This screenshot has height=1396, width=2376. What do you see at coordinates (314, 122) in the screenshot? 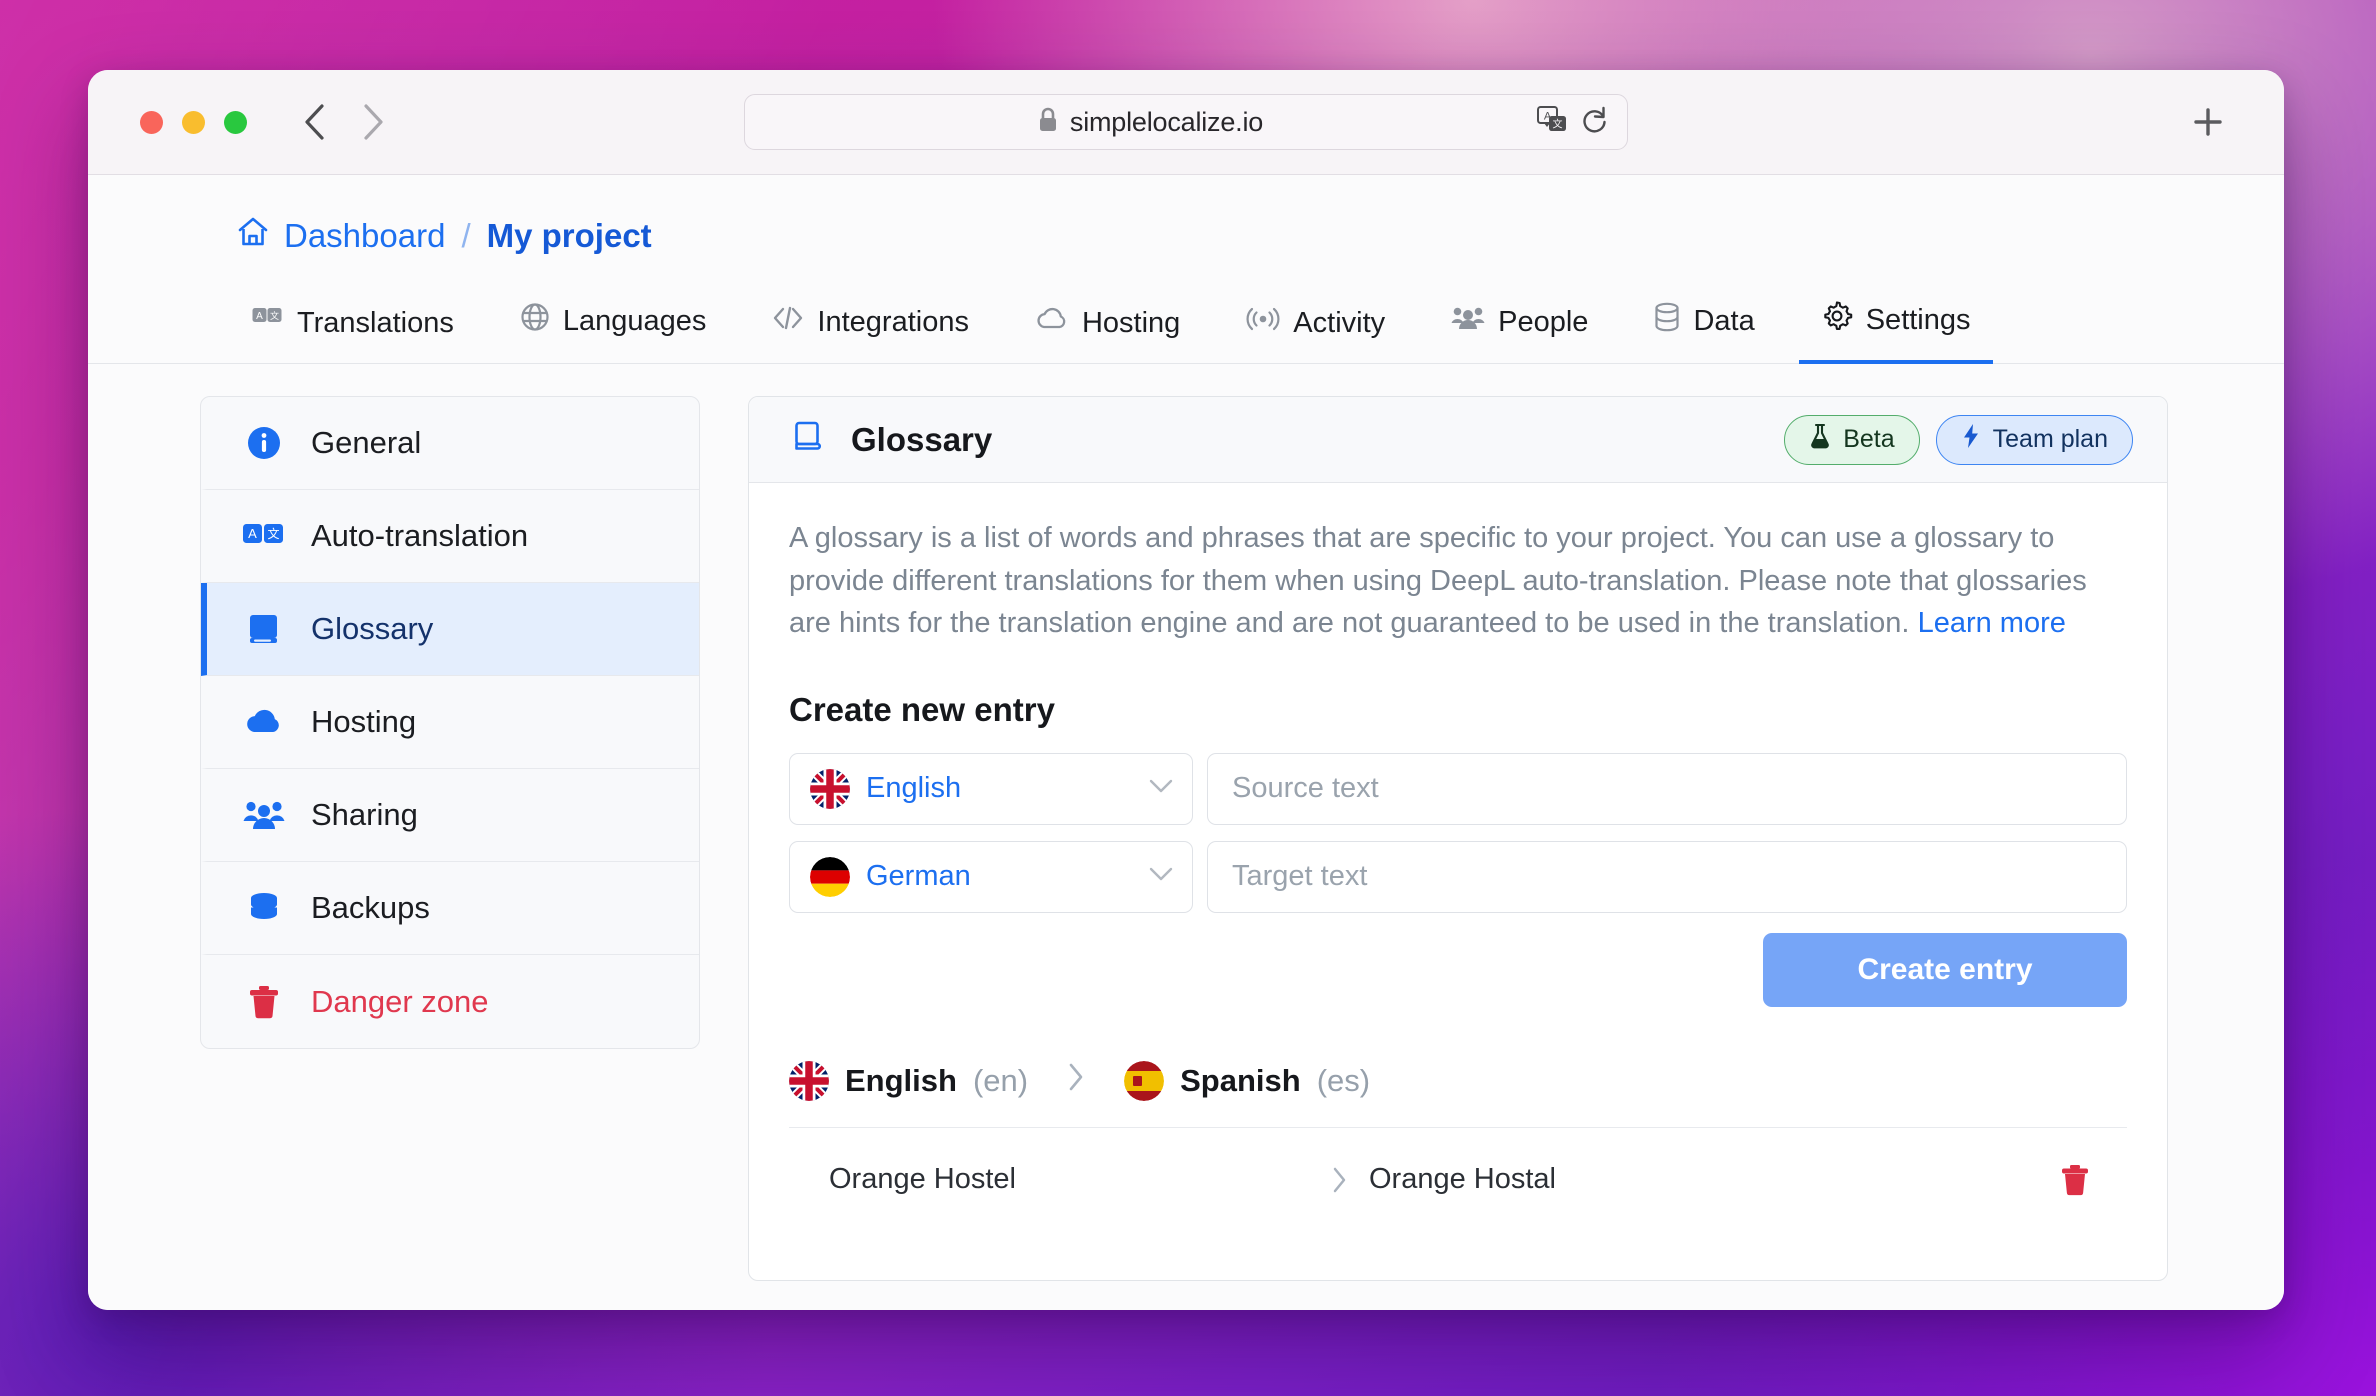
I see `back-button` at bounding box center [314, 122].